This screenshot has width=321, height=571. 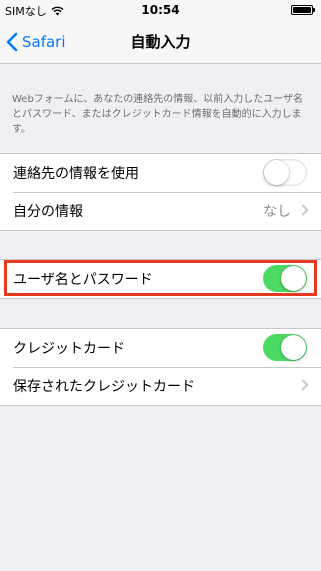 I want to click on status-bar: SIMなし 10:54, so click(x=160, y=10).